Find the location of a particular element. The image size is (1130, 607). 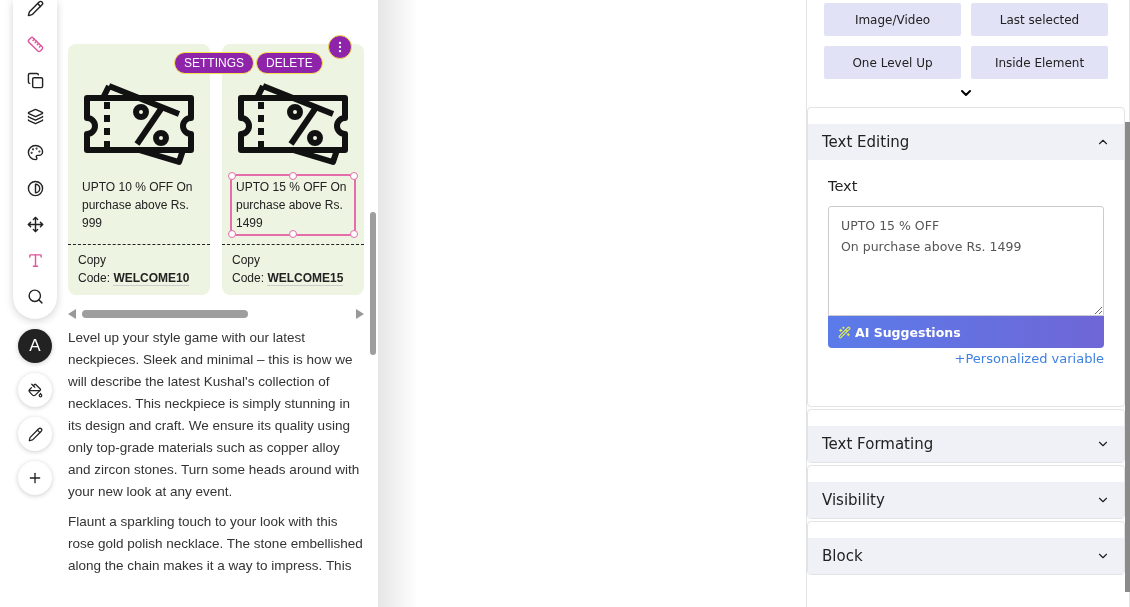

action-button: DELETE is located at coordinates (289, 63).